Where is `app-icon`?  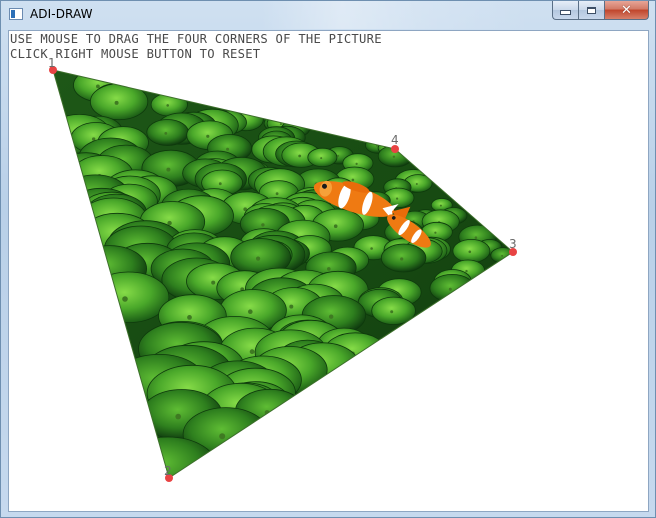
app-icon is located at coordinates (16, 14).